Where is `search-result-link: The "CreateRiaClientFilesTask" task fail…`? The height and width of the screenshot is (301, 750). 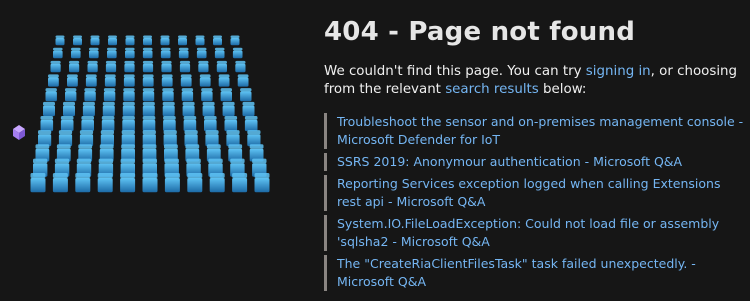 search-result-link: The "CreateRiaClientFilesTask" task fail… is located at coordinates (516, 272).